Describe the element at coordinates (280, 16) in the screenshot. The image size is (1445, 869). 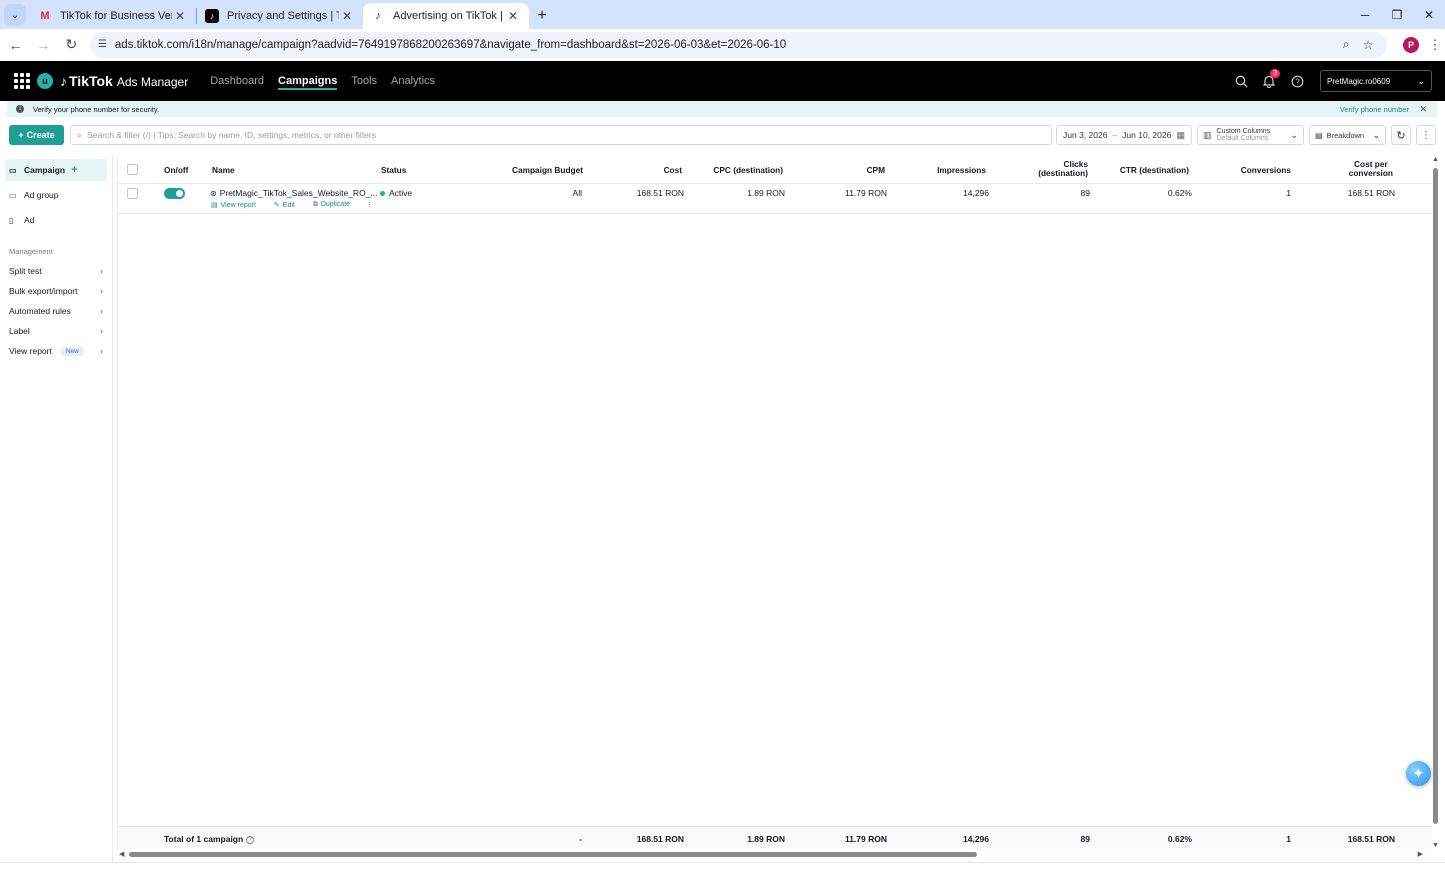
I see `browser-tab-2: ♪ Privacy and Settings | TikTok ✕` at that location.